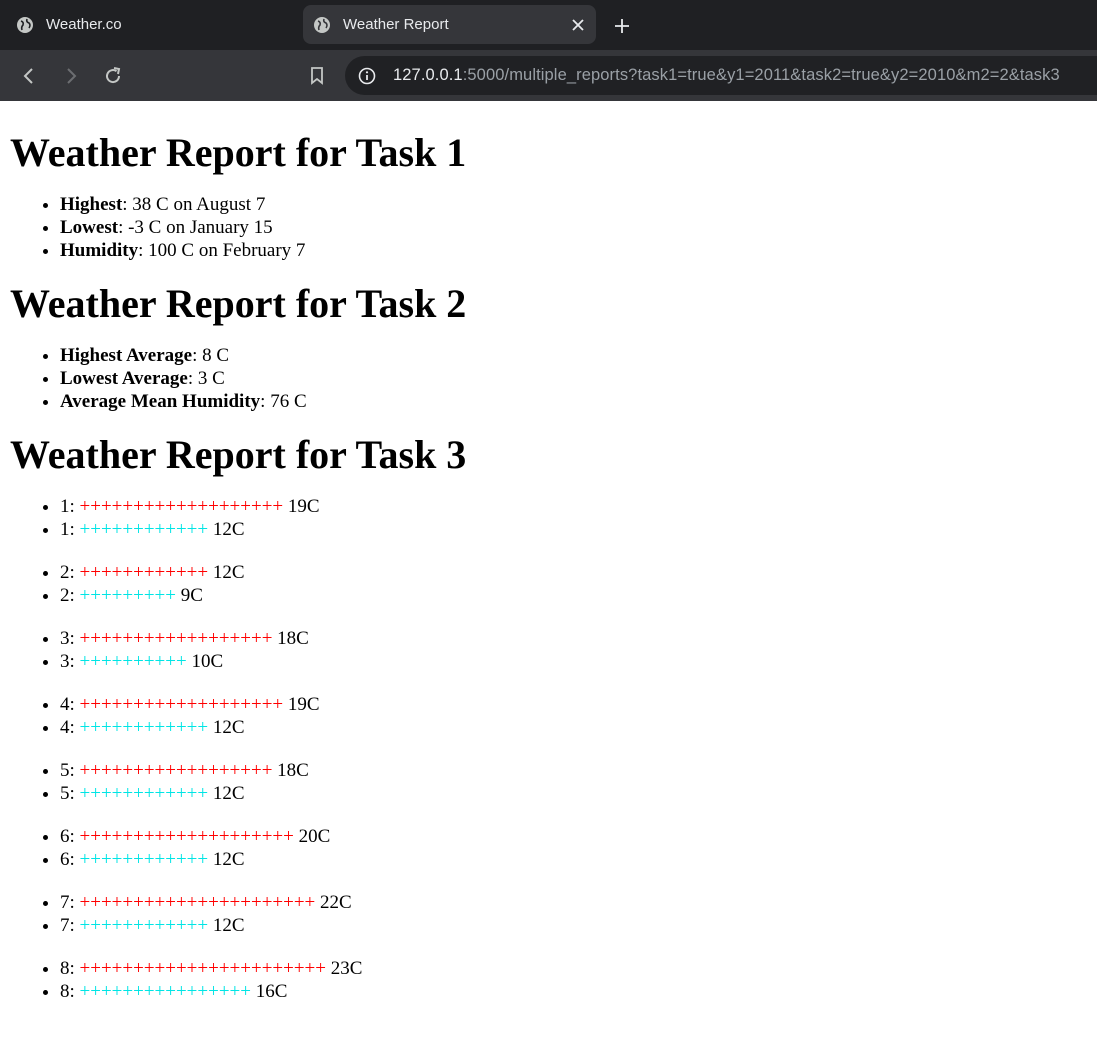 Image resolution: width=1097 pixels, height=1057 pixels. I want to click on new-tab-button, so click(622, 26).